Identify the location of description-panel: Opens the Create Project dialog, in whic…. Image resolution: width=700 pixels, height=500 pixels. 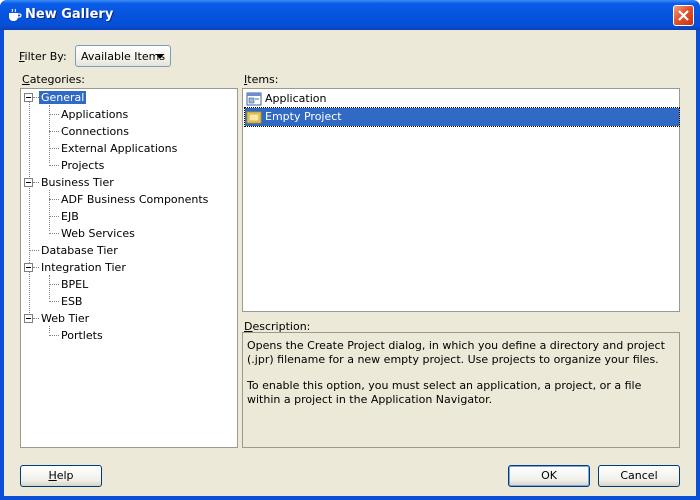
(461, 390).